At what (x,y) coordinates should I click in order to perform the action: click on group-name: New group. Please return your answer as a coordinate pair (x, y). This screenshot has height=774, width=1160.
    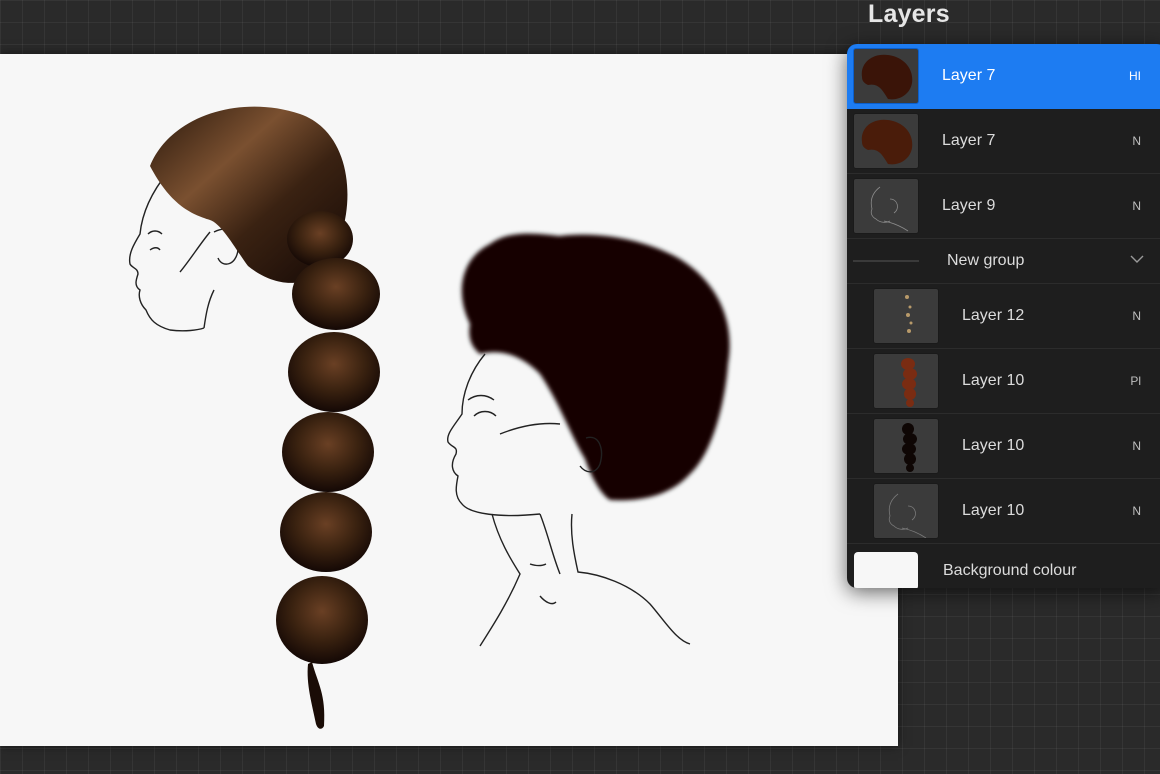
    Looking at the image, I should click on (986, 260).